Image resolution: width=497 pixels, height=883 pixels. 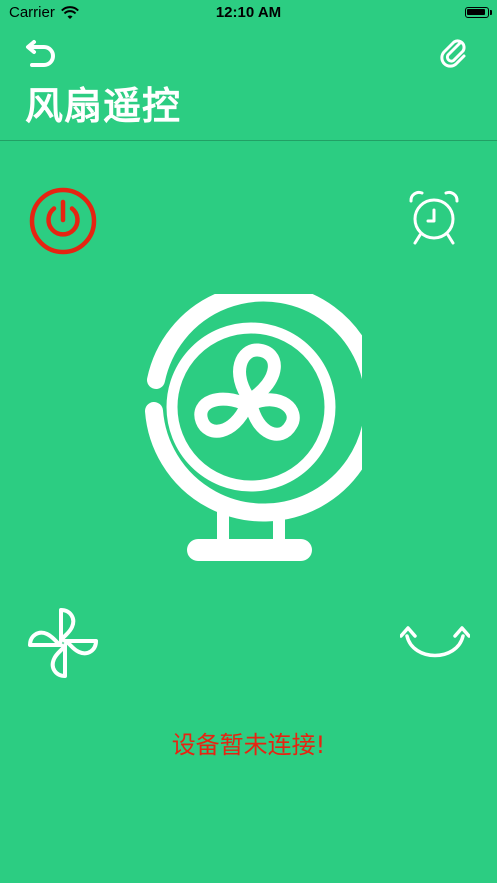 I want to click on battery-icon, so click(x=478, y=12).